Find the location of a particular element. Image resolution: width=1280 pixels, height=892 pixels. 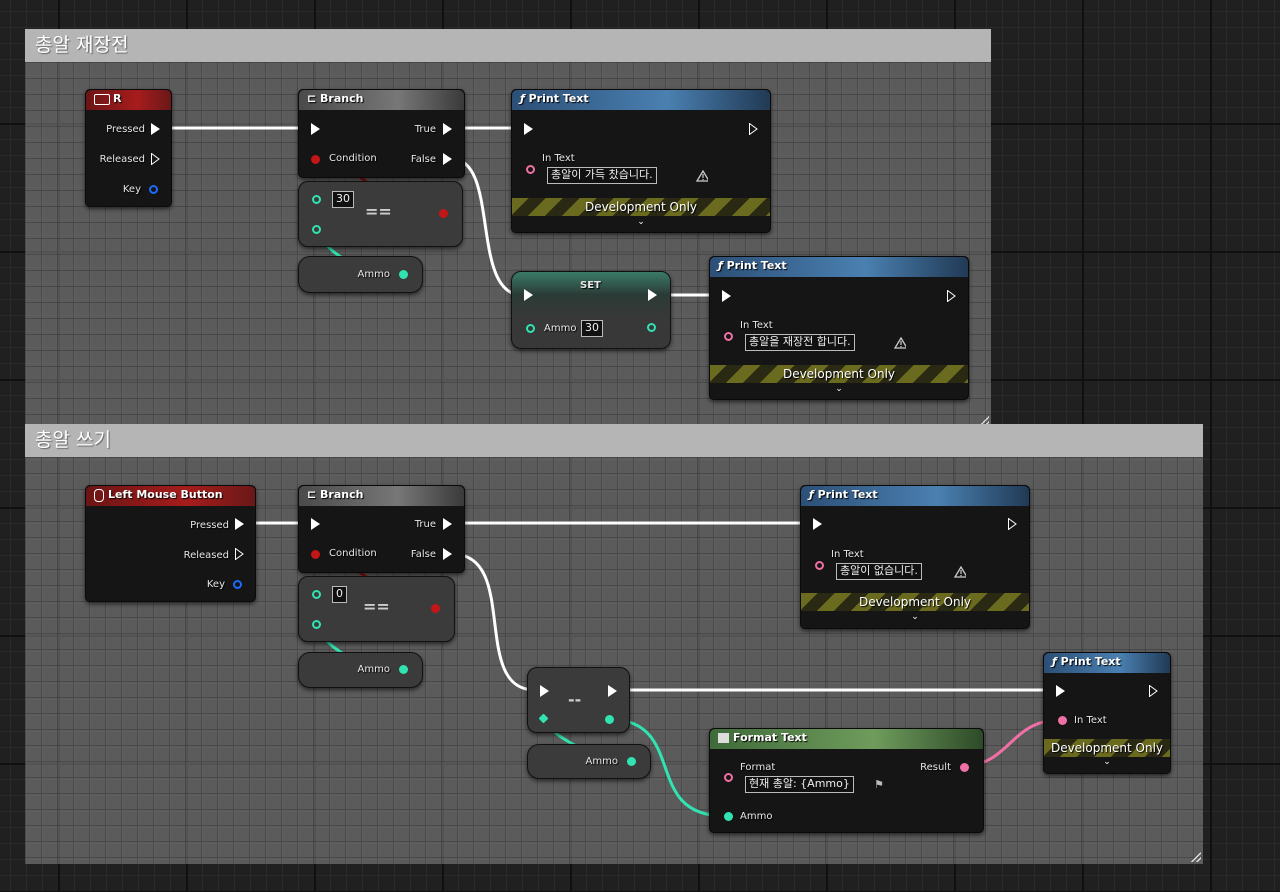

condition-label: Condition is located at coordinates (353, 553).